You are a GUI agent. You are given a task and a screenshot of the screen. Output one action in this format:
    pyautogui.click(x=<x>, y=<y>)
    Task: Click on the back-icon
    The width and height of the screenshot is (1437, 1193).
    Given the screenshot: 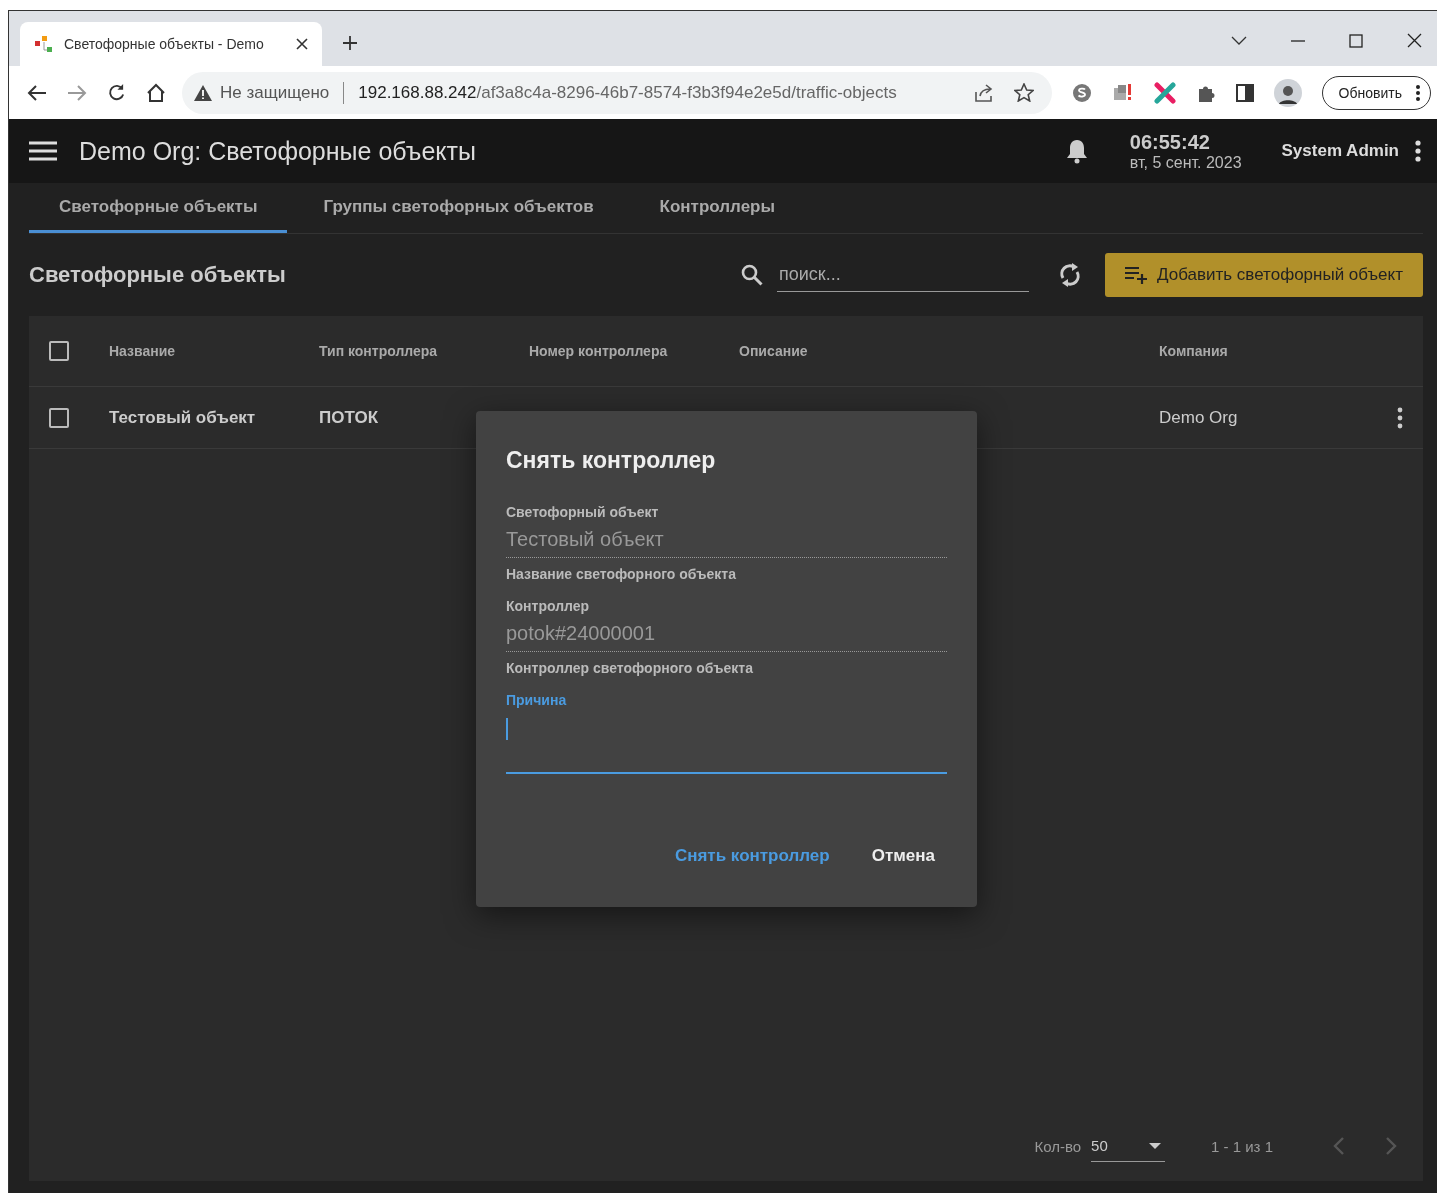 What is the action you would take?
    pyautogui.click(x=37, y=92)
    